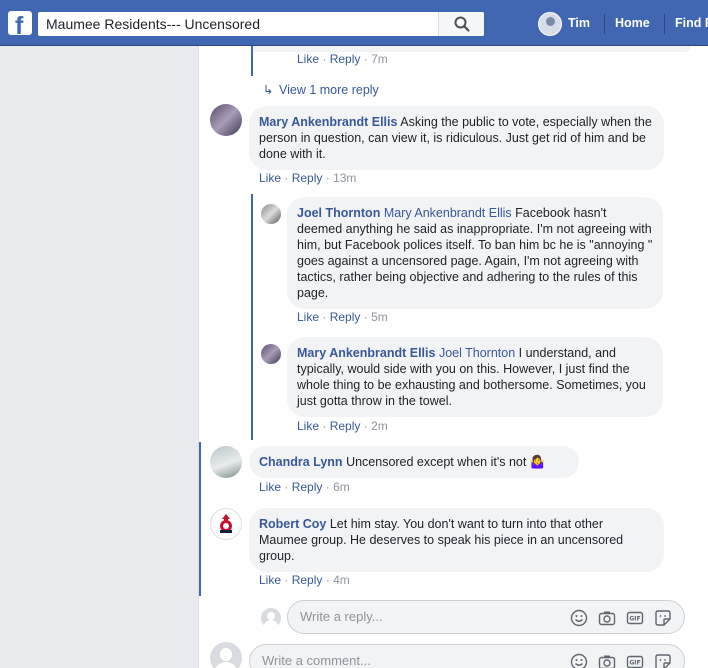 This screenshot has width=708, height=668. I want to click on comment-actions: Like · Reply · 5m, so click(342, 317).